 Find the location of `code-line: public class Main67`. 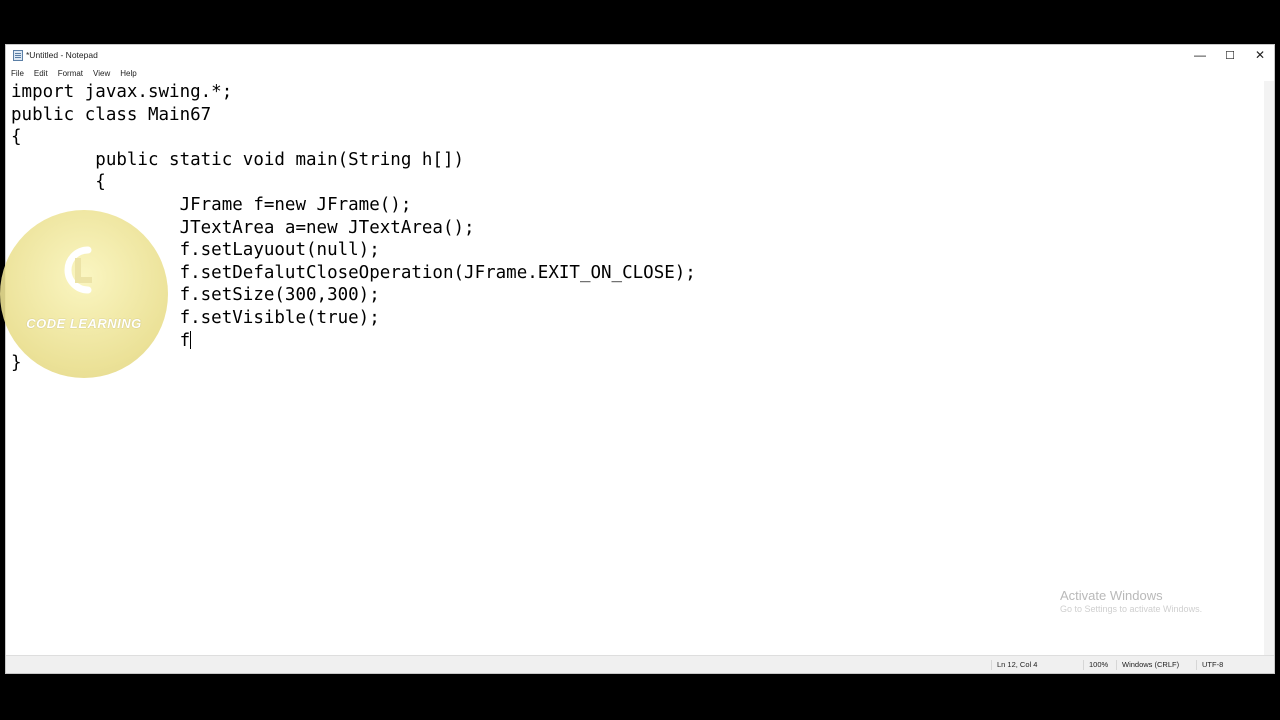

code-line: public class Main67 is located at coordinates (111, 114).